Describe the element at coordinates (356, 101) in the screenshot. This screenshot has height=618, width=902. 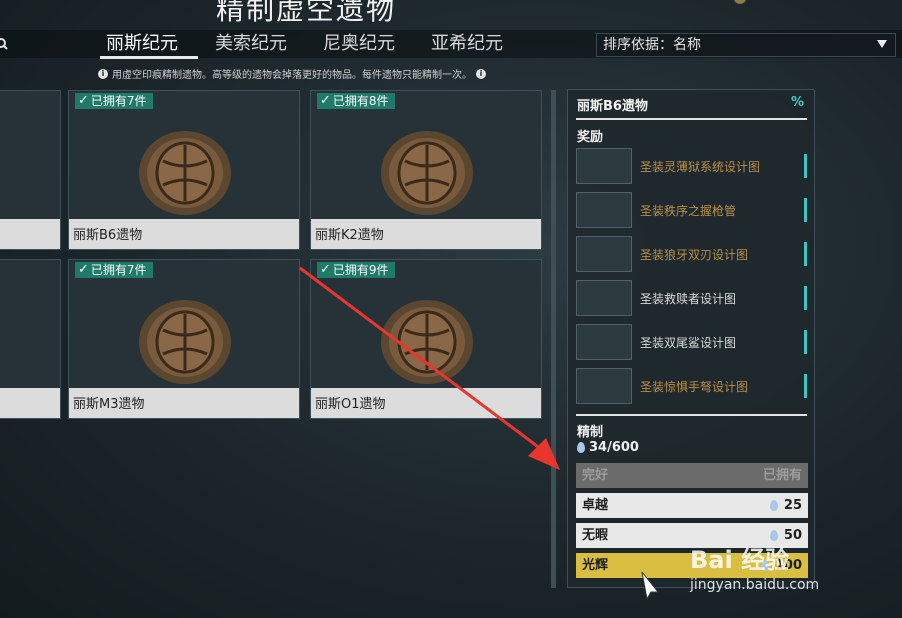
I see `owned-badge: ✓ 已拥有8件` at that location.